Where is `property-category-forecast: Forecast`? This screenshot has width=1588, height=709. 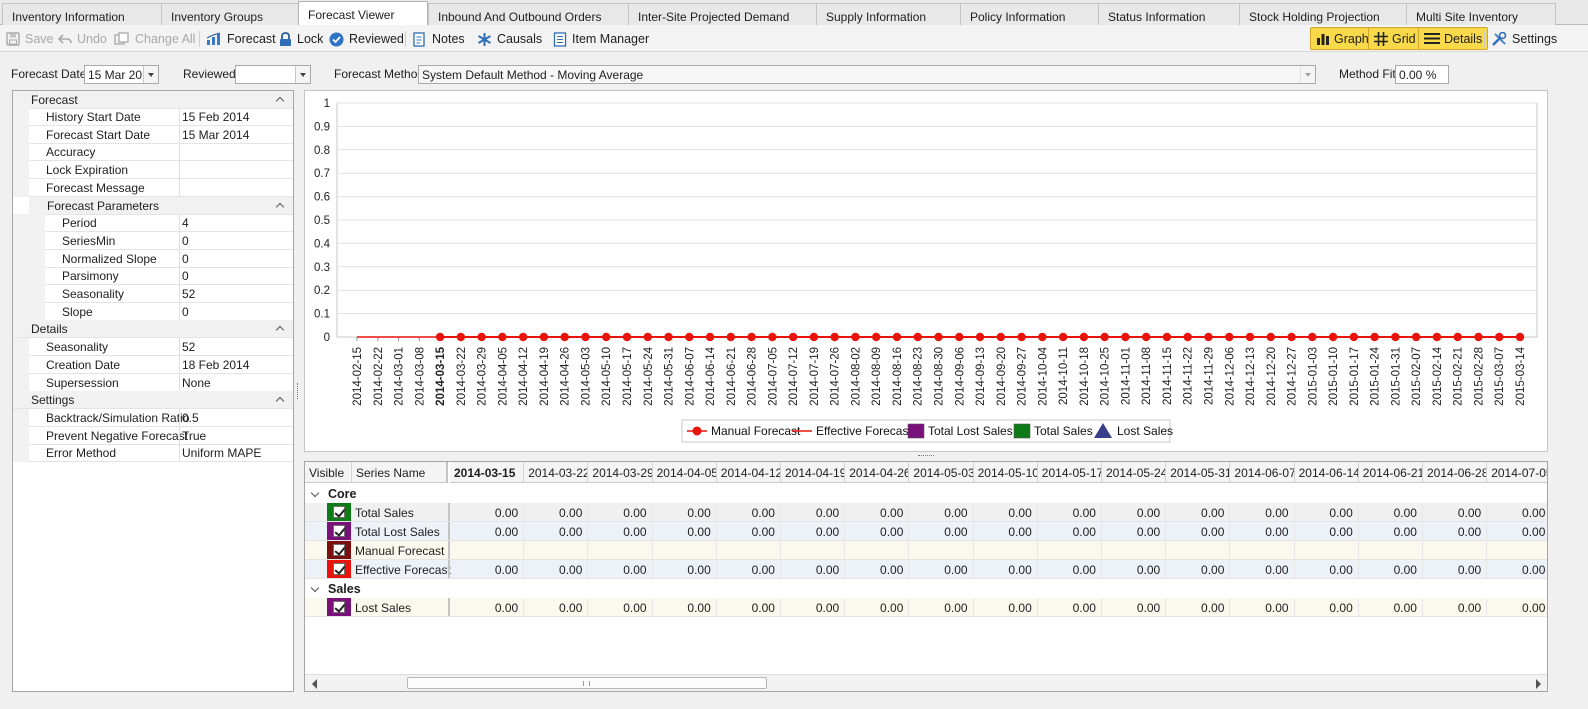
property-category-forecast: Forecast is located at coordinates (153, 100).